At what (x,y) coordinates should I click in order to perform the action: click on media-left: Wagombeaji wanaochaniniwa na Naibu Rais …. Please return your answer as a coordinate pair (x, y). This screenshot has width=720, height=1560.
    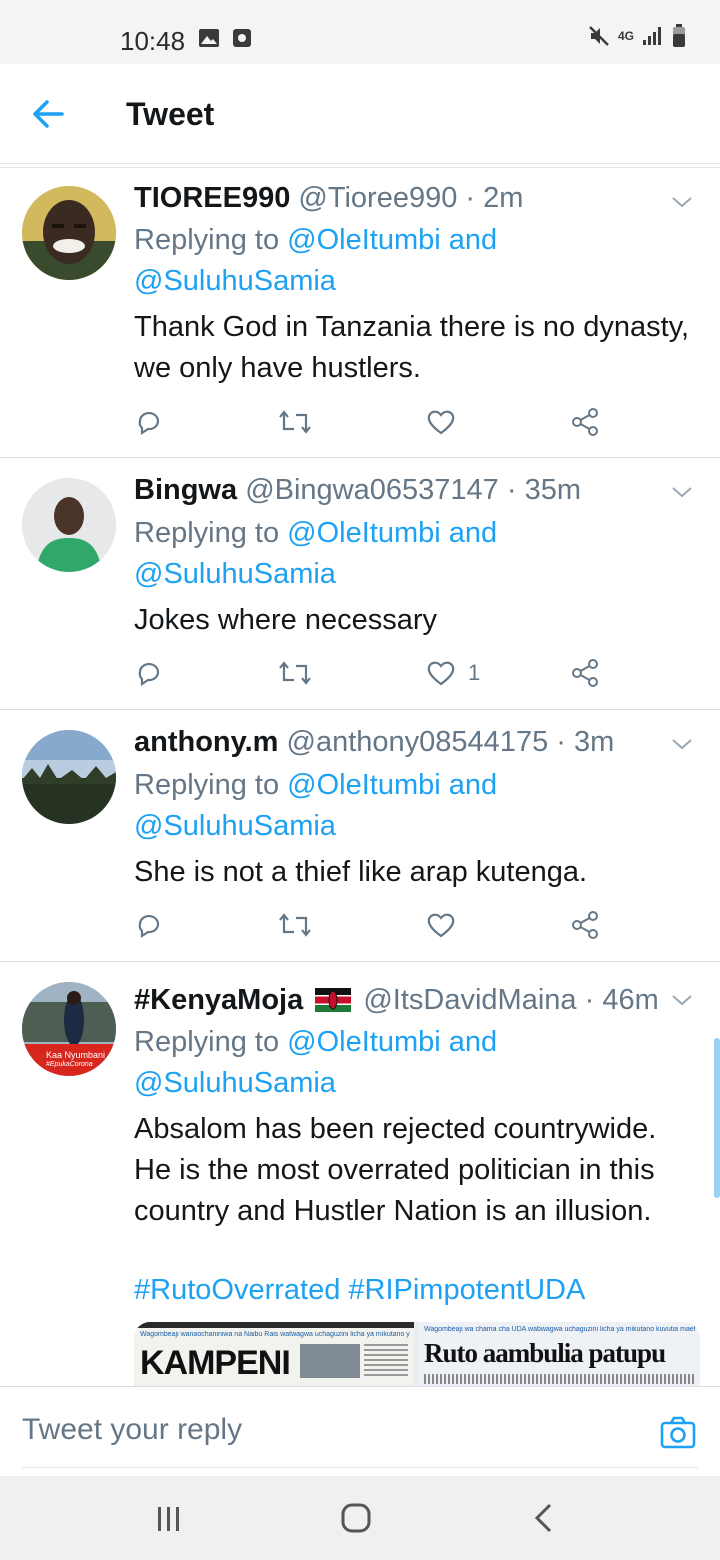
    Looking at the image, I should click on (274, 1355).